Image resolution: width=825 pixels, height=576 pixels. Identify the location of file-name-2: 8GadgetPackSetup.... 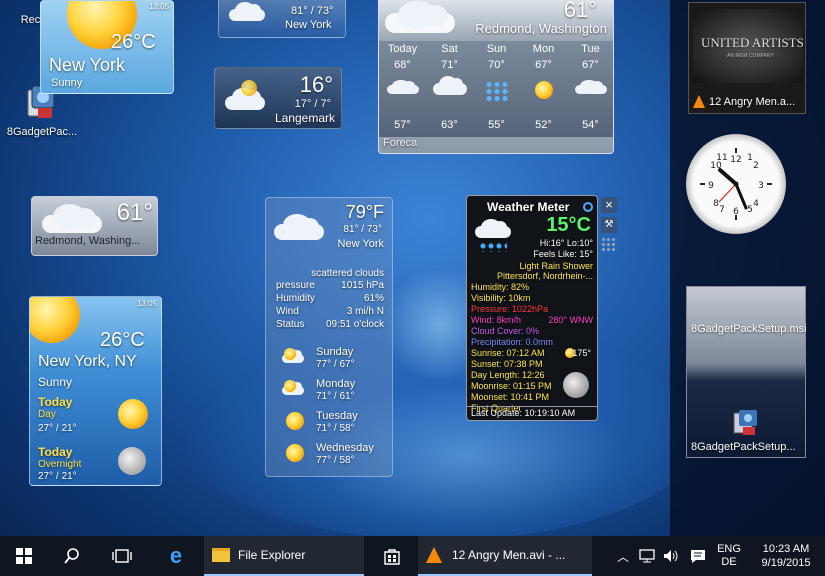
(743, 447).